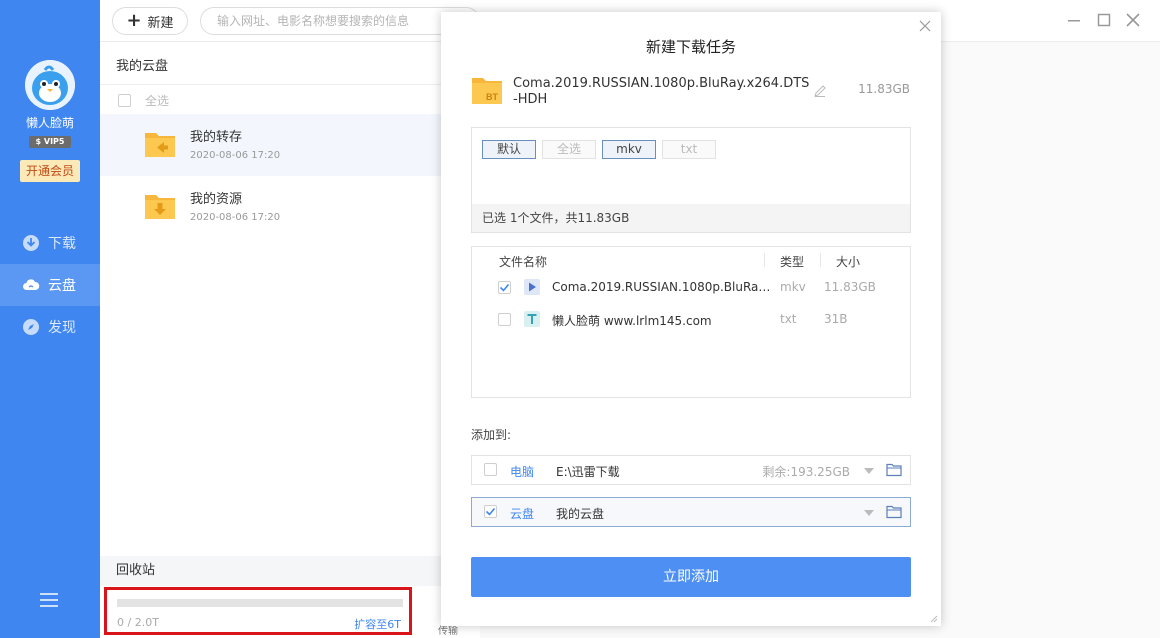  What do you see at coordinates (62, 244) in the screenshot?
I see `nav-download-label: 下载` at bounding box center [62, 244].